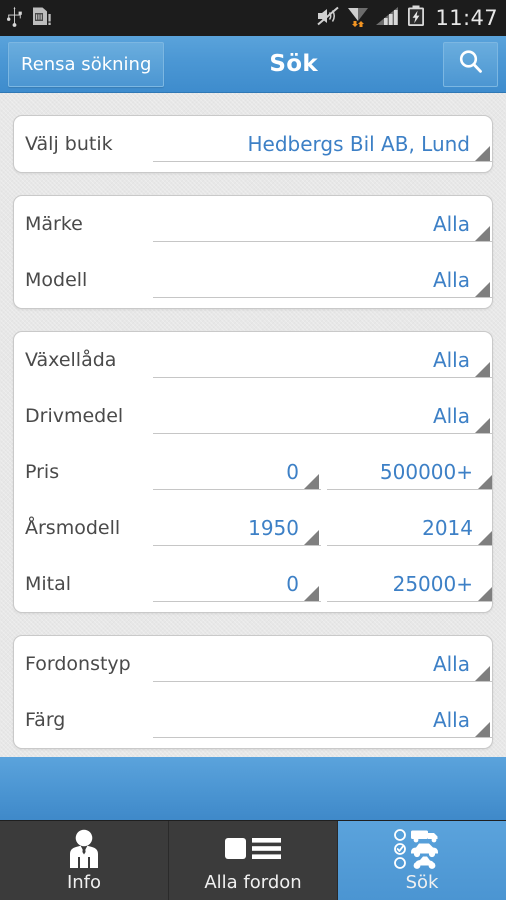 The width and height of the screenshot is (506, 900). Describe the element at coordinates (388, 18) in the screenshot. I see `signal-bars-icon` at that location.